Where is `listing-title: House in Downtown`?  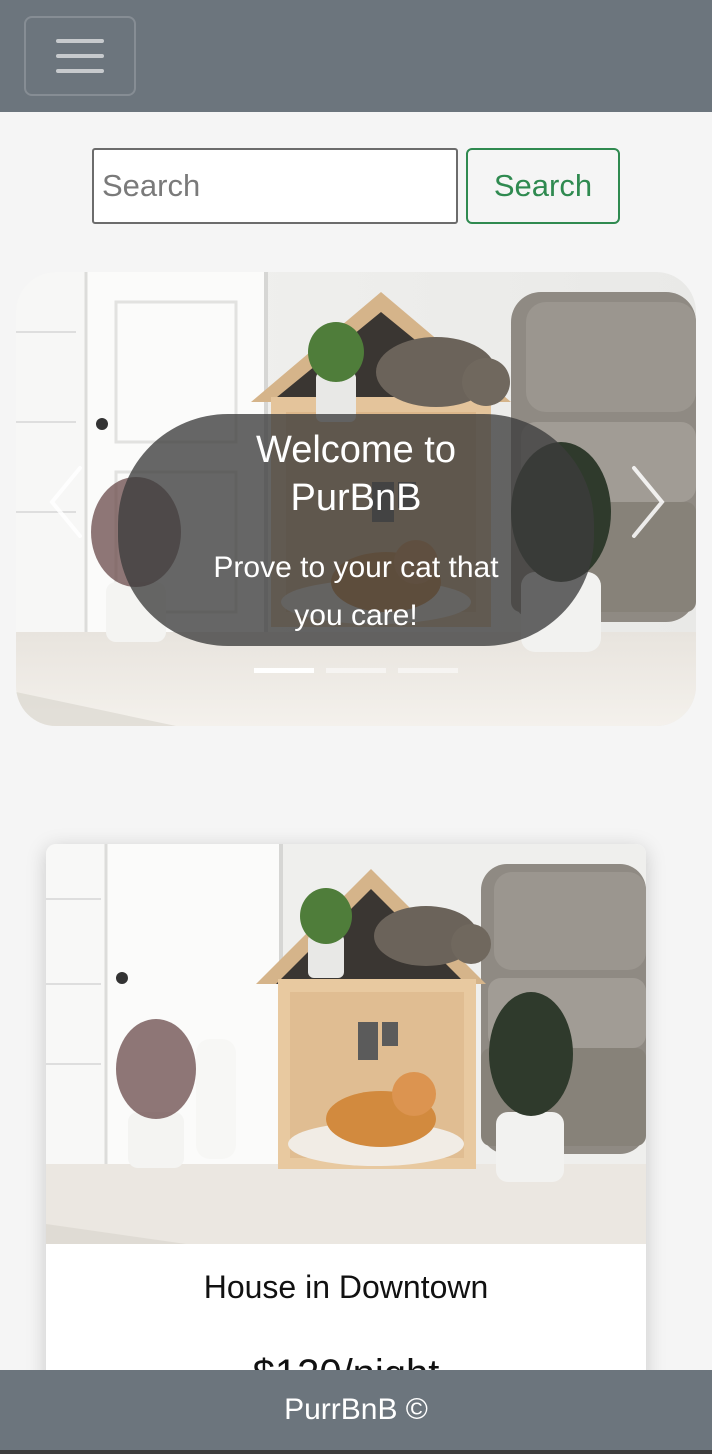
listing-title: House in Downtown is located at coordinates (346, 1287).